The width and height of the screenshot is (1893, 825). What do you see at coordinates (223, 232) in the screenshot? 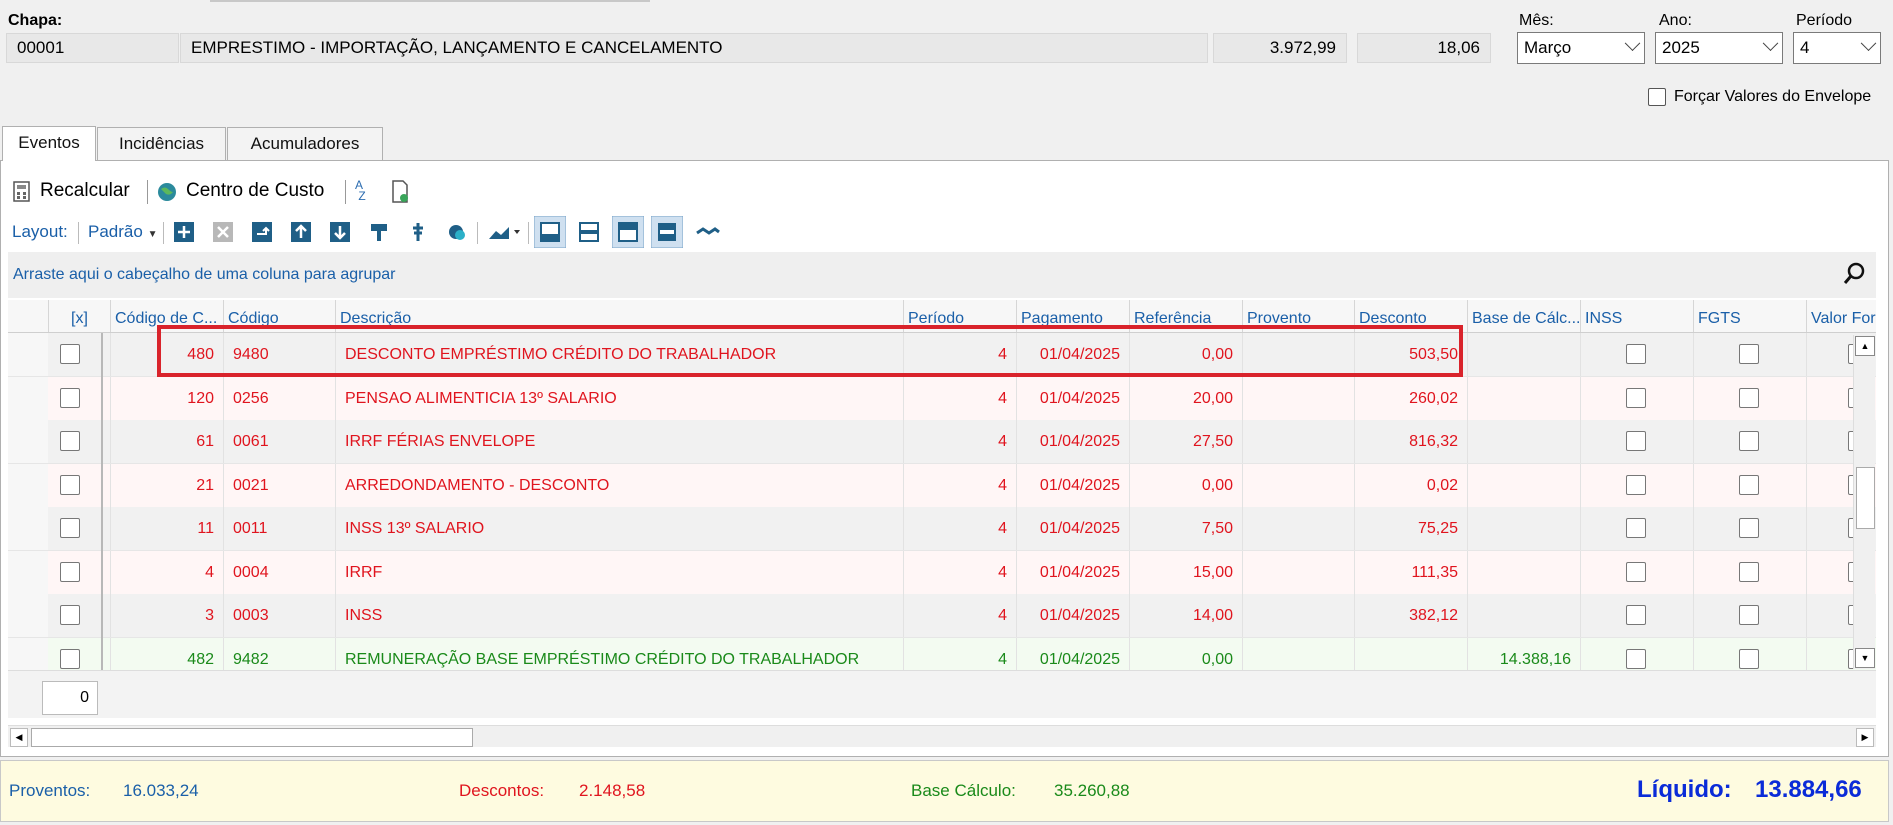
I see `delete-row-icon` at bounding box center [223, 232].